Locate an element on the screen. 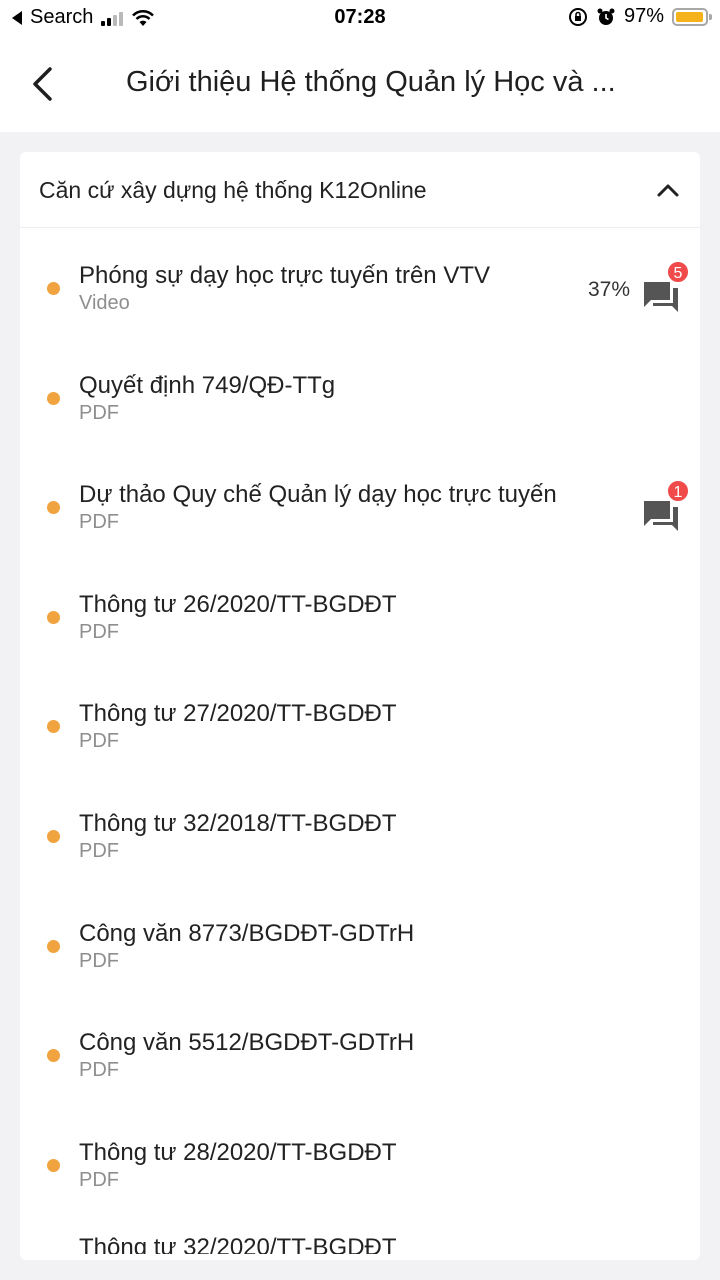 Image resolution: width=720 pixels, height=1280 pixels. list-item: Thông tư 32/2018/TT-BGDĐT PDF is located at coordinates (360, 831).